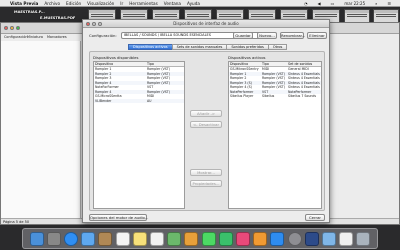  I want to click on messages-icon, so click(208, 238).